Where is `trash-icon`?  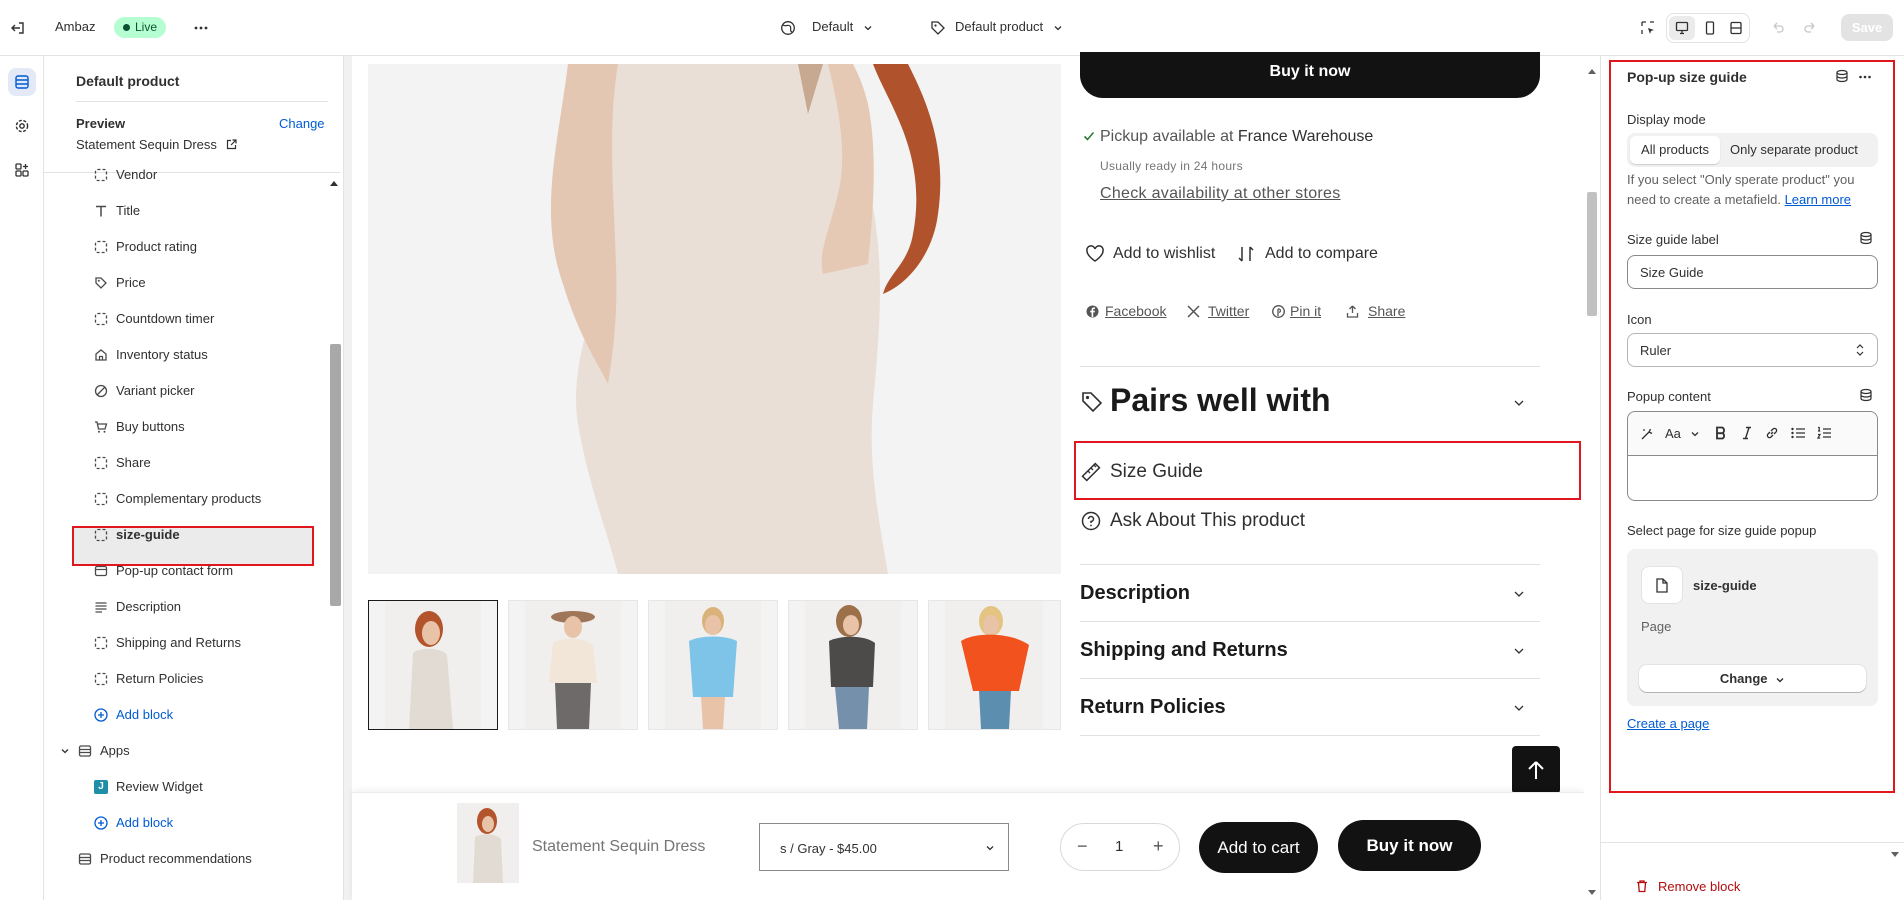
trash-icon is located at coordinates (1642, 886).